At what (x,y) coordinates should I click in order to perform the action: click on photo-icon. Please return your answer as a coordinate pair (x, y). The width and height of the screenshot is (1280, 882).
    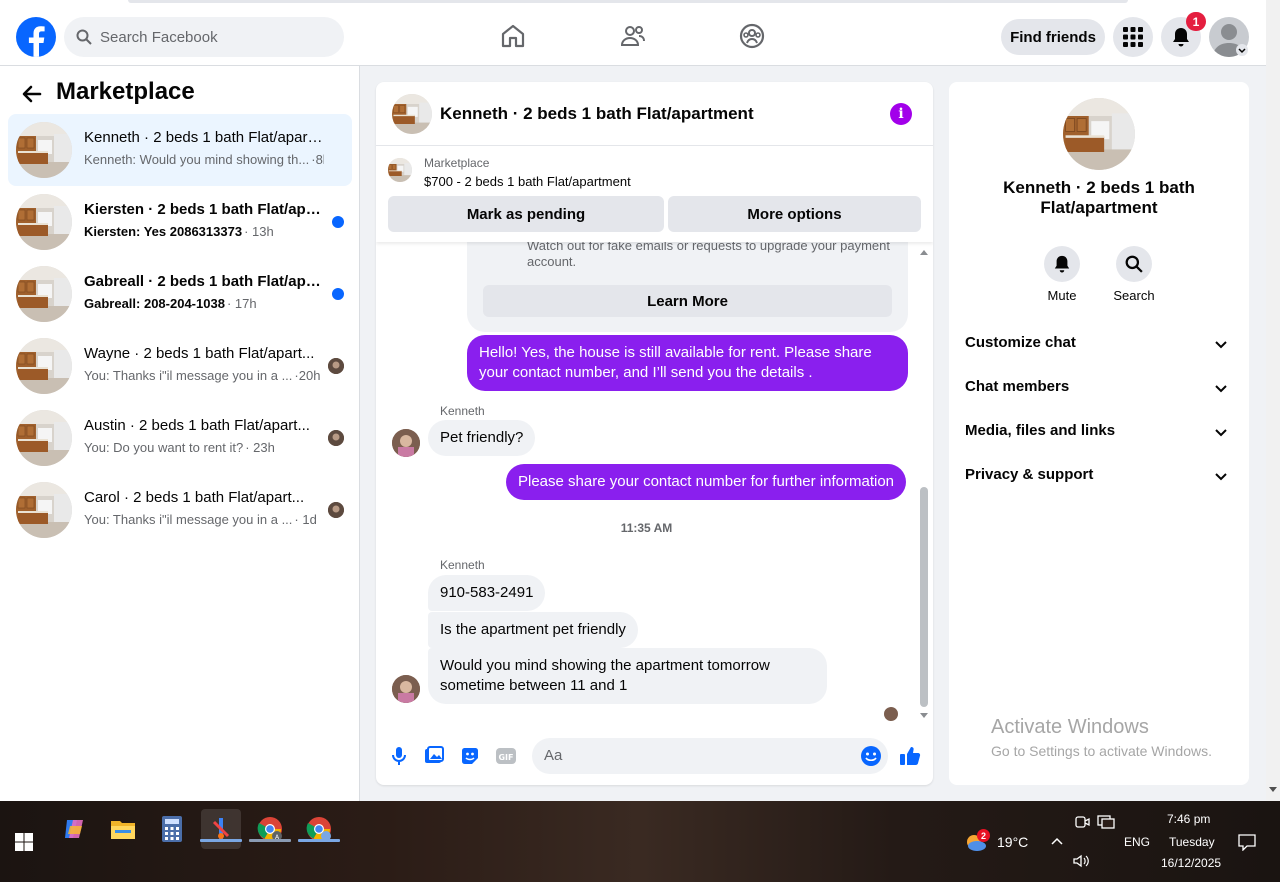
    Looking at the image, I should click on (434, 756).